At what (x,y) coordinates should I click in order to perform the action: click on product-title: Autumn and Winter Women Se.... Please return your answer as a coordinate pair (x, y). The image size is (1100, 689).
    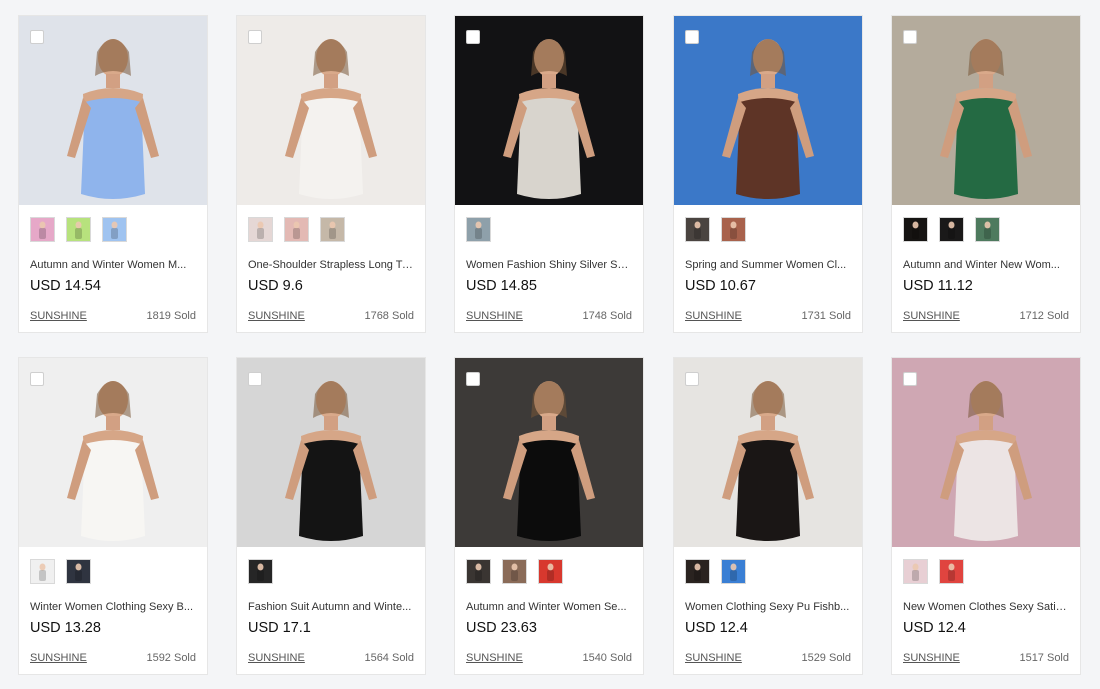
    Looking at the image, I should click on (549, 607).